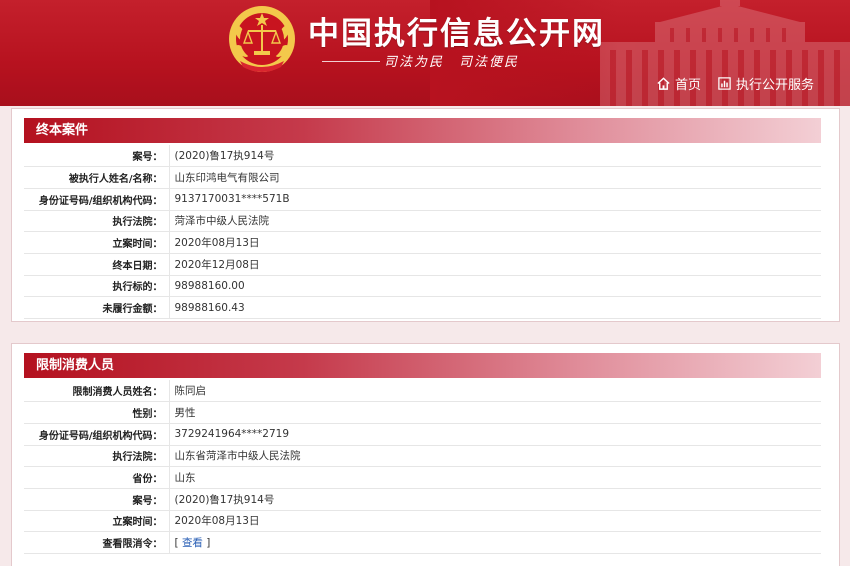 Image resolution: width=850 pixels, height=566 pixels. Describe the element at coordinates (495, 286) in the screenshot. I see `execution-amount-value: 98988160.00` at that location.